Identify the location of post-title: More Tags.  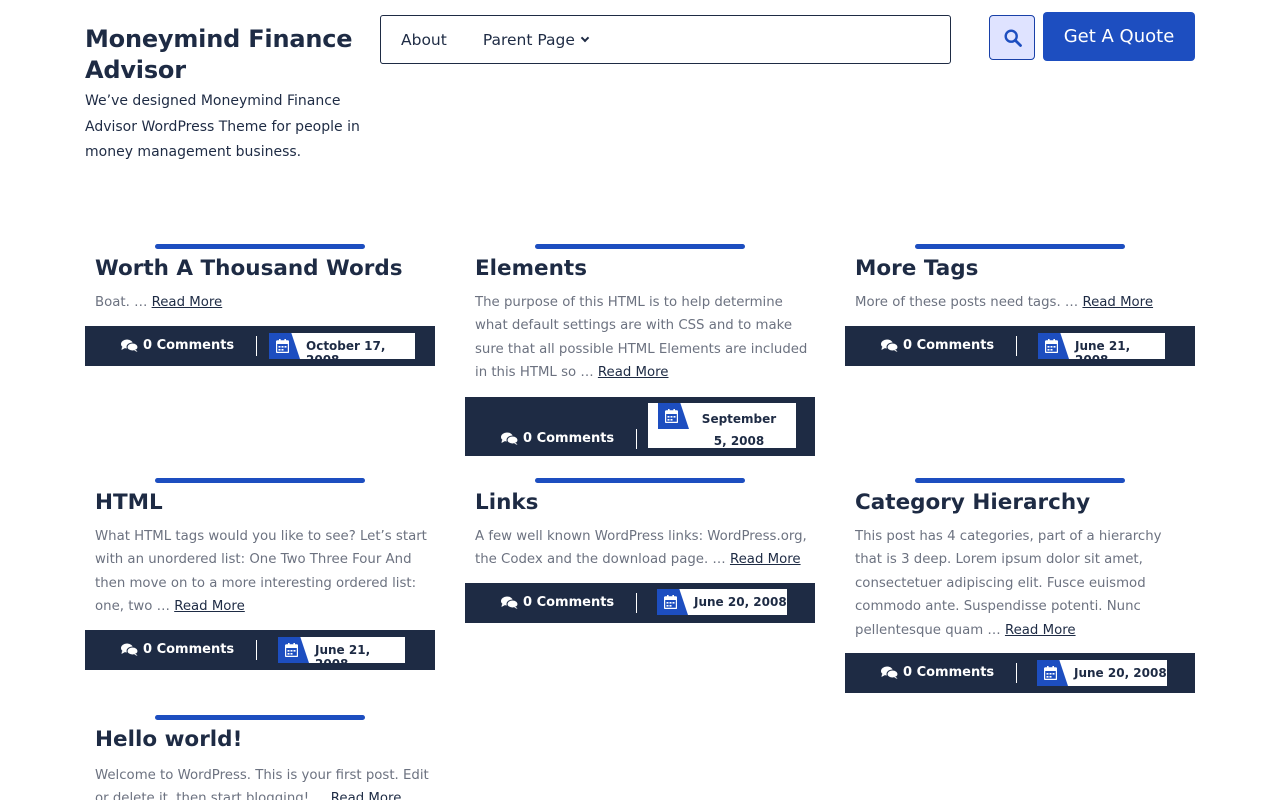
(916, 268).